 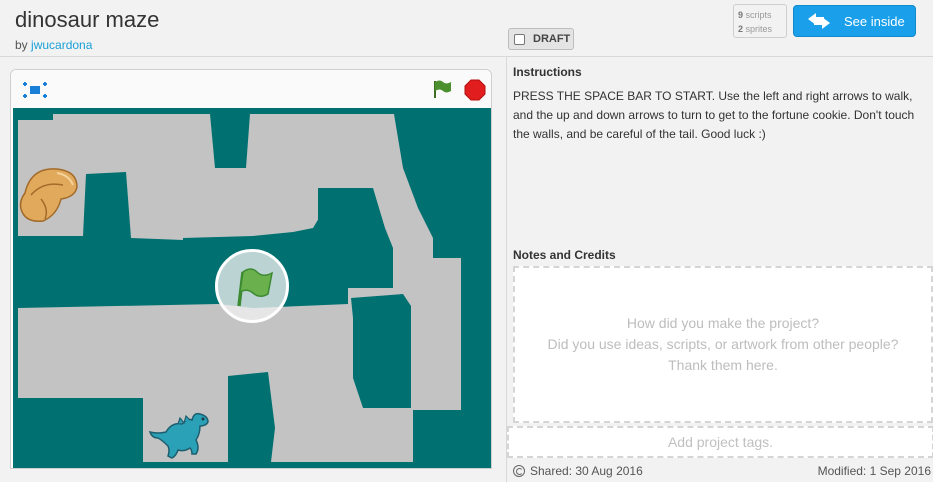 What do you see at coordinates (48, 195) in the screenshot?
I see `fortune-cookie-sprite` at bounding box center [48, 195].